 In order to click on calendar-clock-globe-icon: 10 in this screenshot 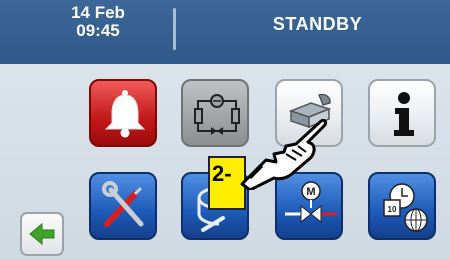, I will do `click(405, 207)`.